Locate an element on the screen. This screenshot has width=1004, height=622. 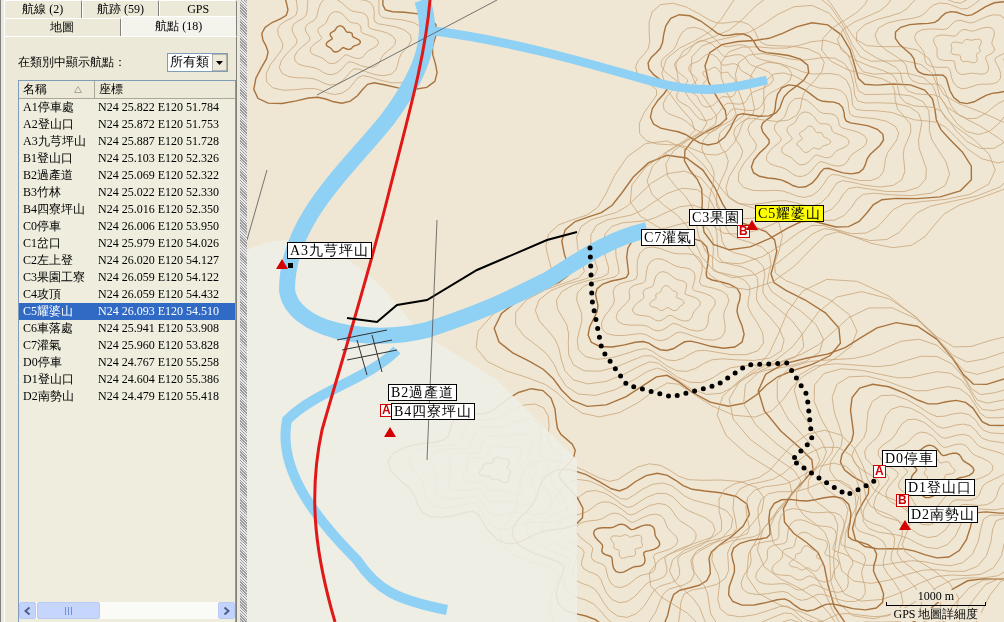
tab: 航點 (18) is located at coordinates (178, 26).